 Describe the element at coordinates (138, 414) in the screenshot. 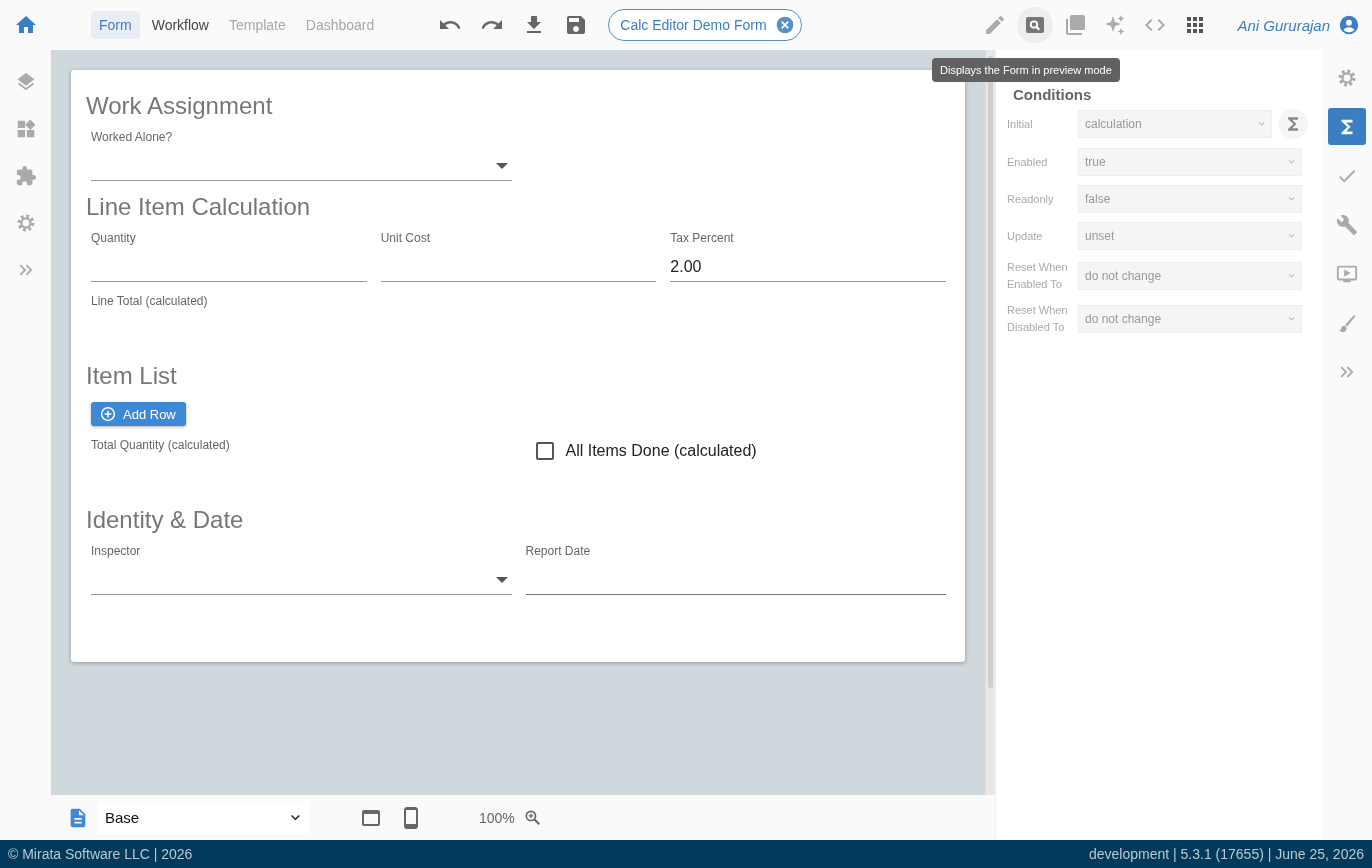

I see `add-row-button: Add Row` at that location.